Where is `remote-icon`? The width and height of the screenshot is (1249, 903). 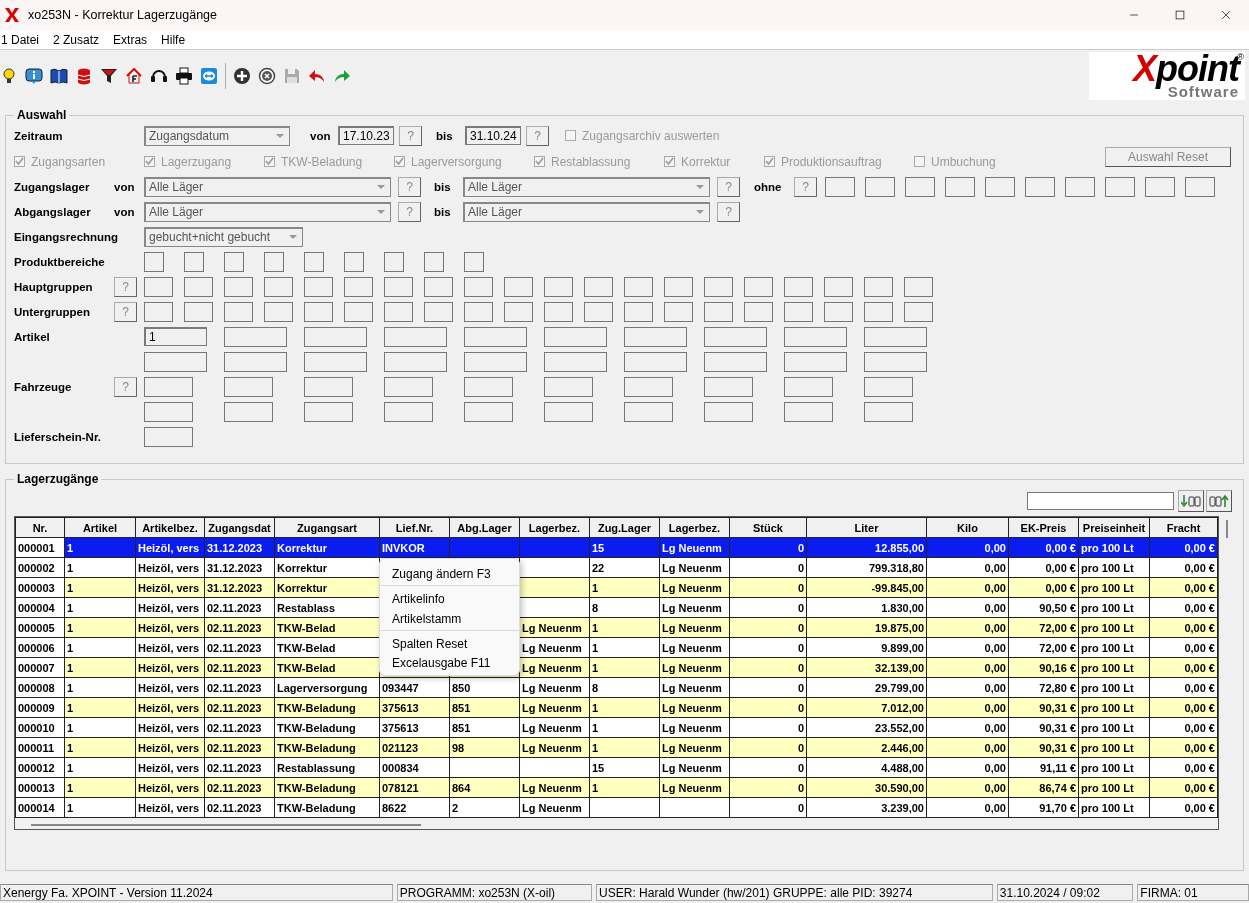
remote-icon is located at coordinates (209, 76).